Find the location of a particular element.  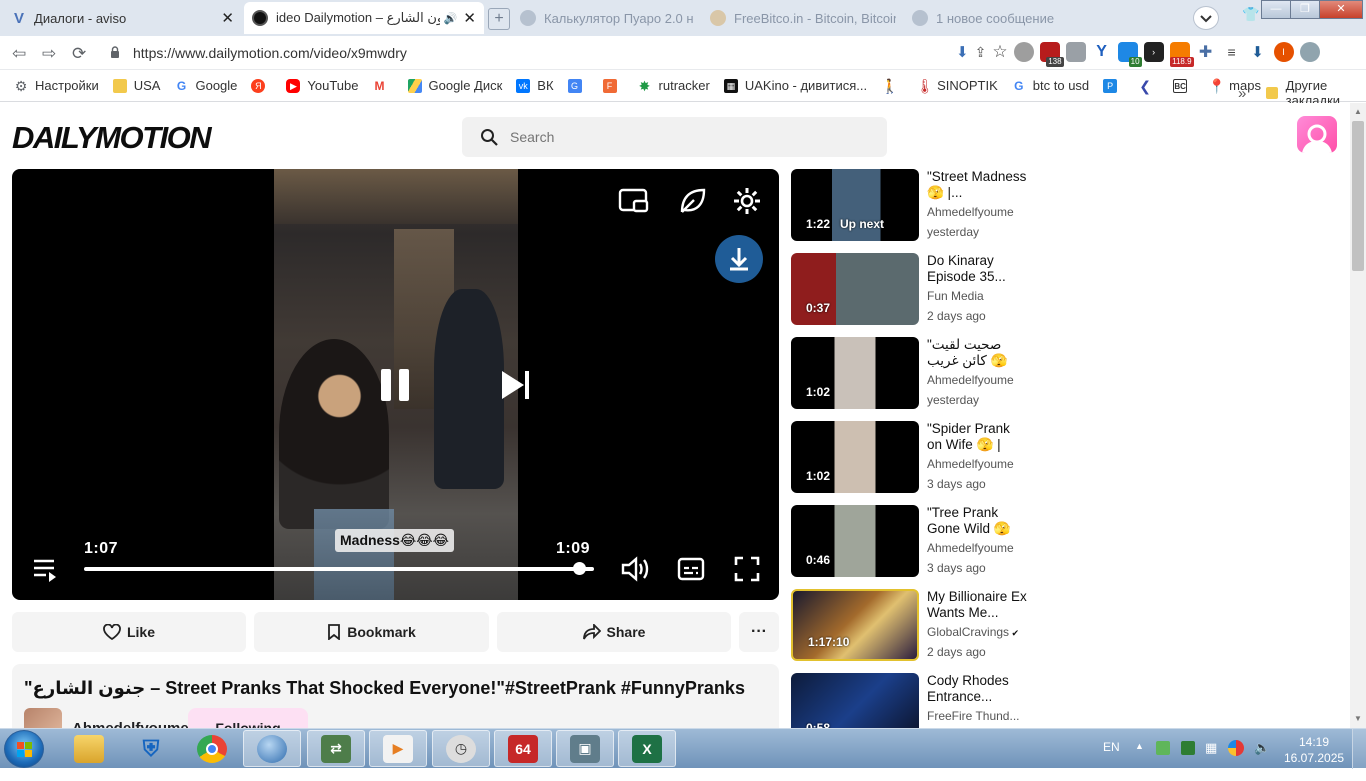

settings-ext-icon is located at coordinates (1309, 52).